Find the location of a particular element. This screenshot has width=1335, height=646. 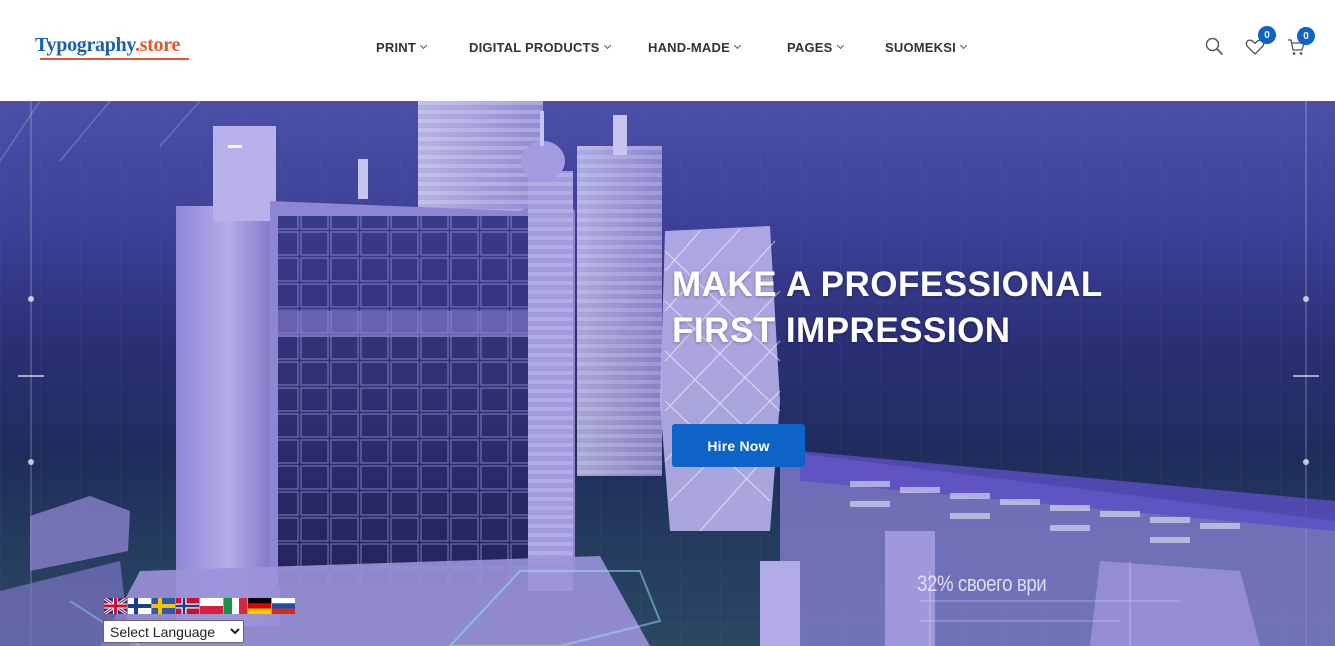

cart-button: 0 is located at coordinates (1300, 42).